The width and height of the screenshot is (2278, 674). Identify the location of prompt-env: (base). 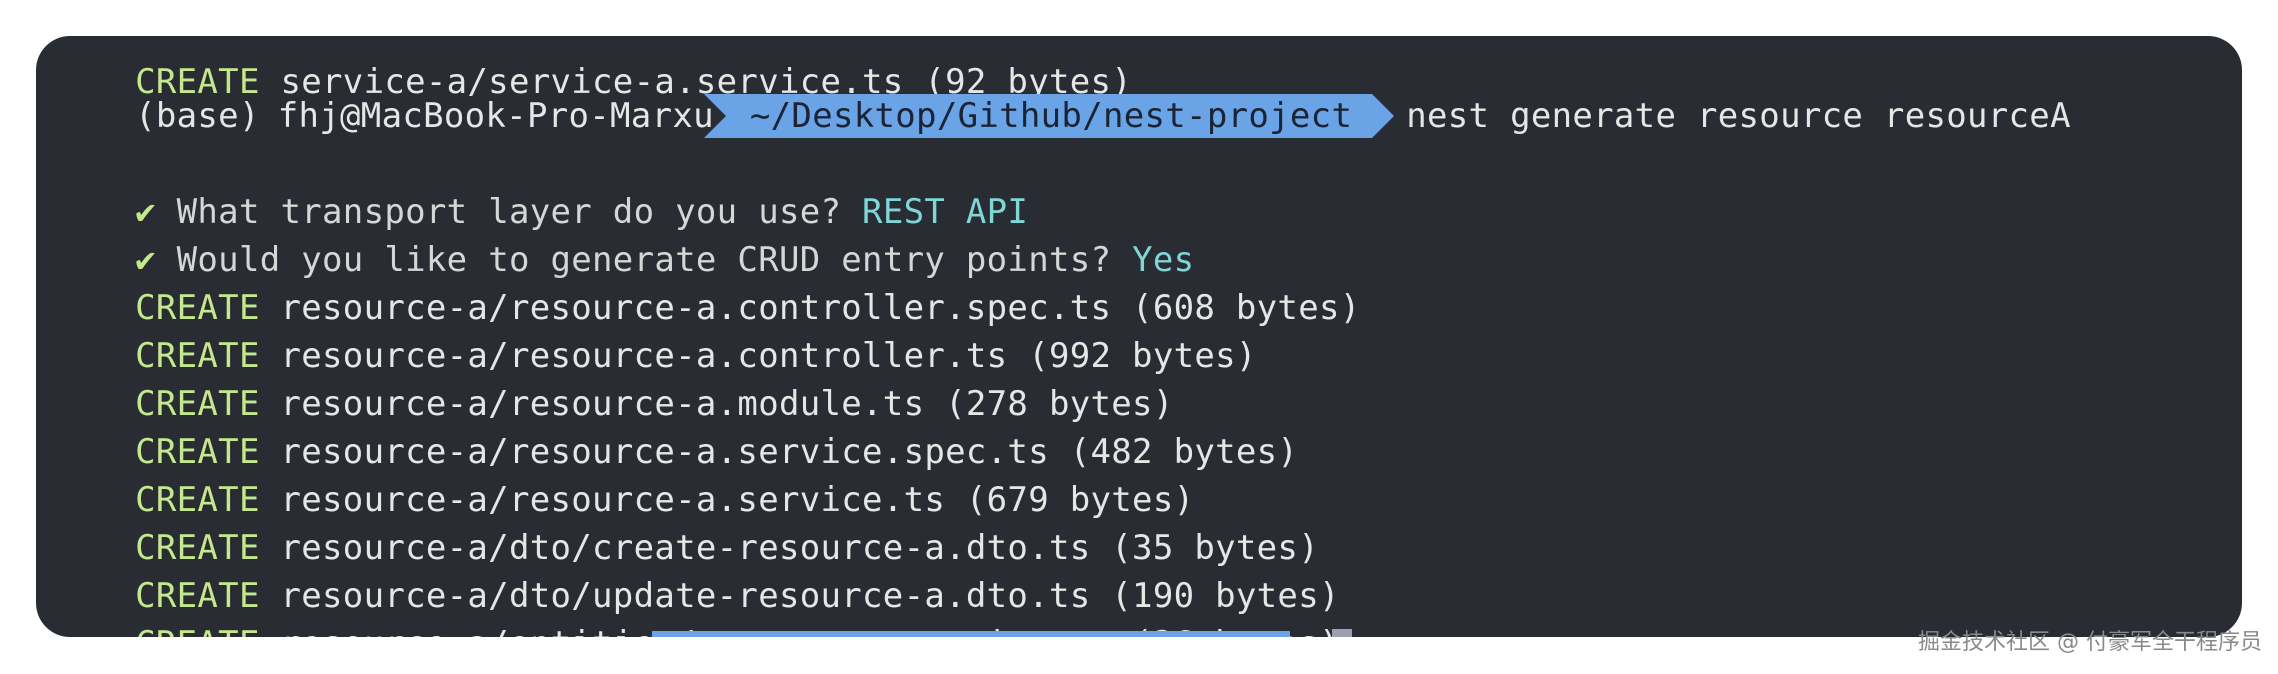
(197, 116).